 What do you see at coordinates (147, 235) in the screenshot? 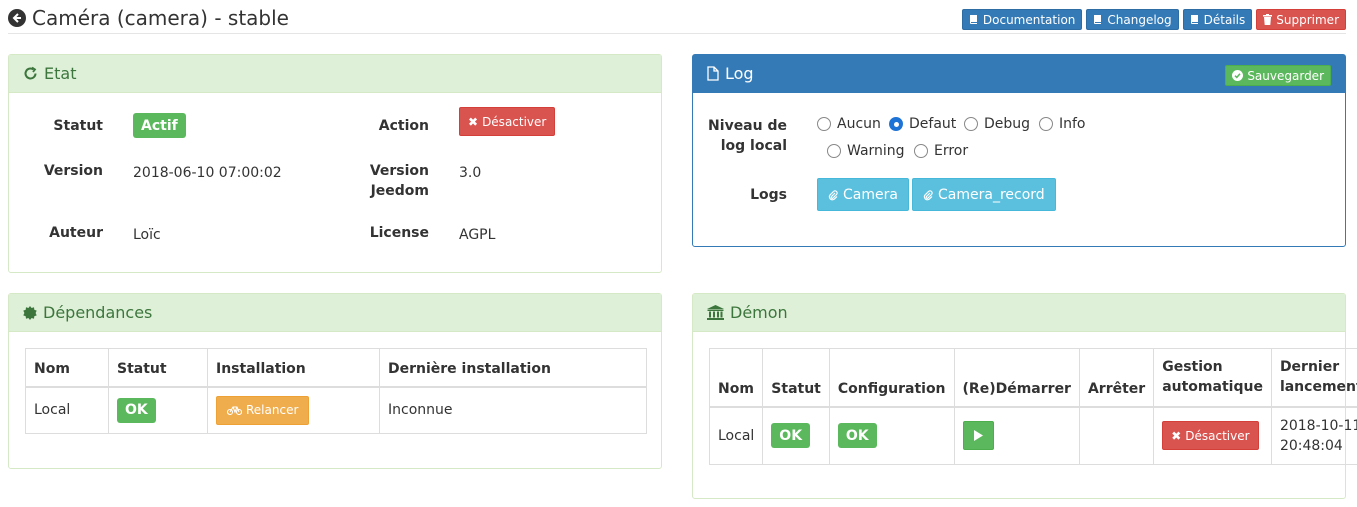
I see `auteur-value: Loïc` at bounding box center [147, 235].